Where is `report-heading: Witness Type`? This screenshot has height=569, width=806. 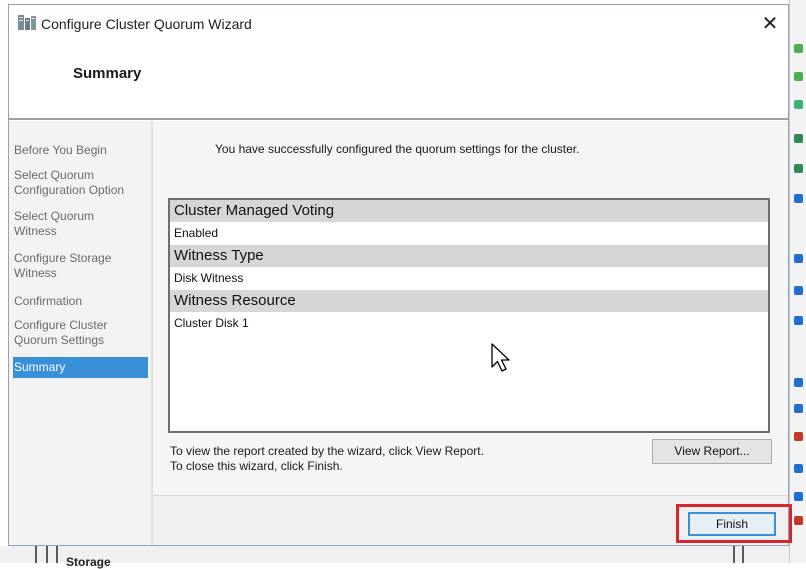
report-heading: Witness Type is located at coordinates (469, 256).